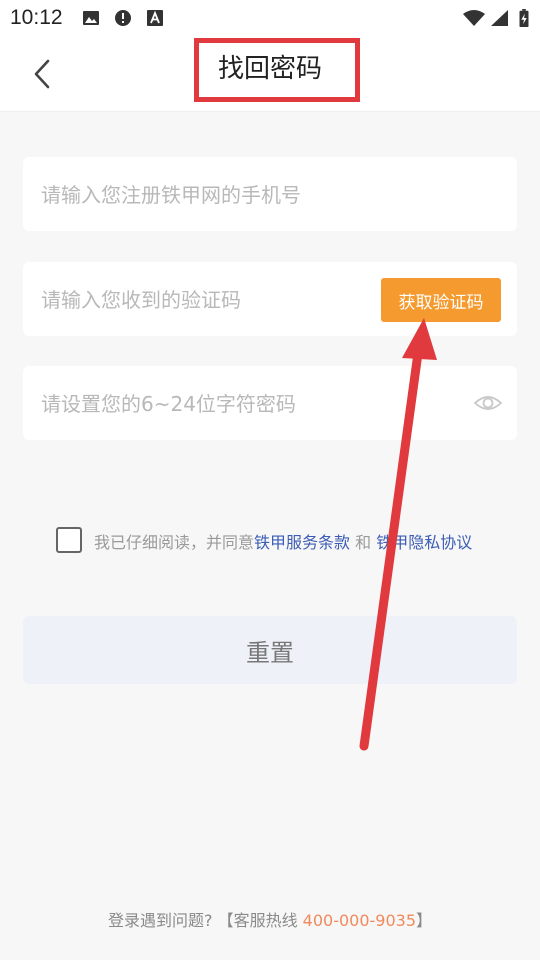  Describe the element at coordinates (359, 920) in the screenshot. I see `hotline-link: 400-000-9035` at that location.